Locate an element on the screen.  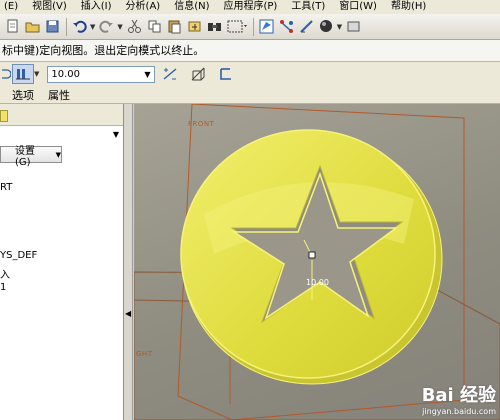
flip-direction-icon is located at coordinates (170, 74).